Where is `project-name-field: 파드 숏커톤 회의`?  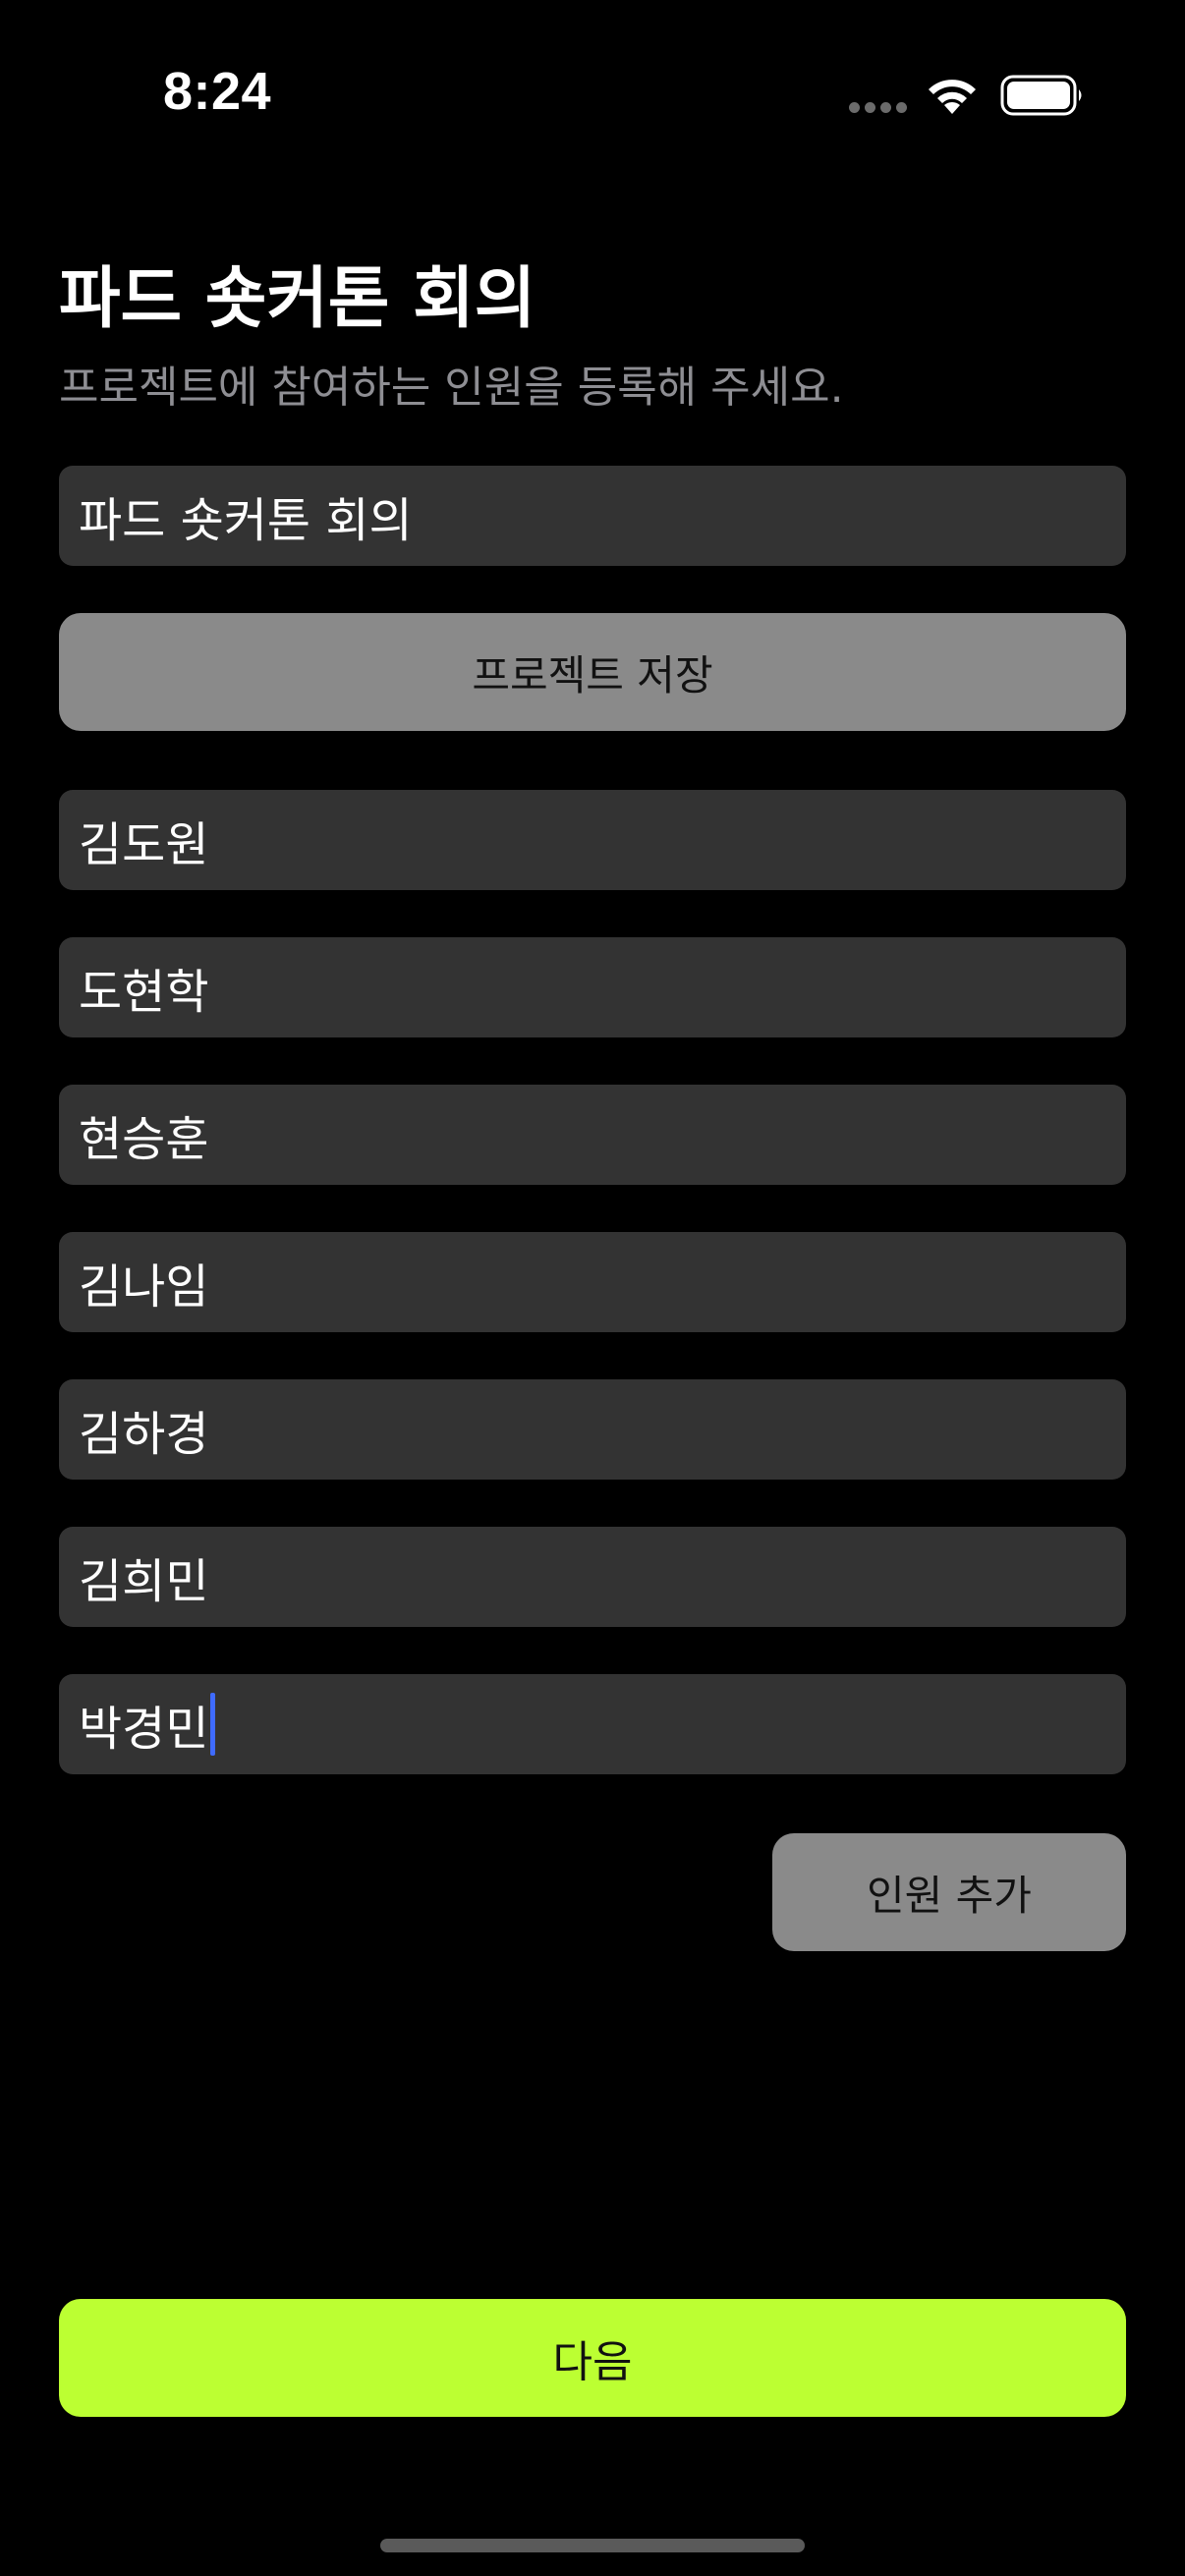 project-name-field: 파드 숏커톤 회의 is located at coordinates (592, 516).